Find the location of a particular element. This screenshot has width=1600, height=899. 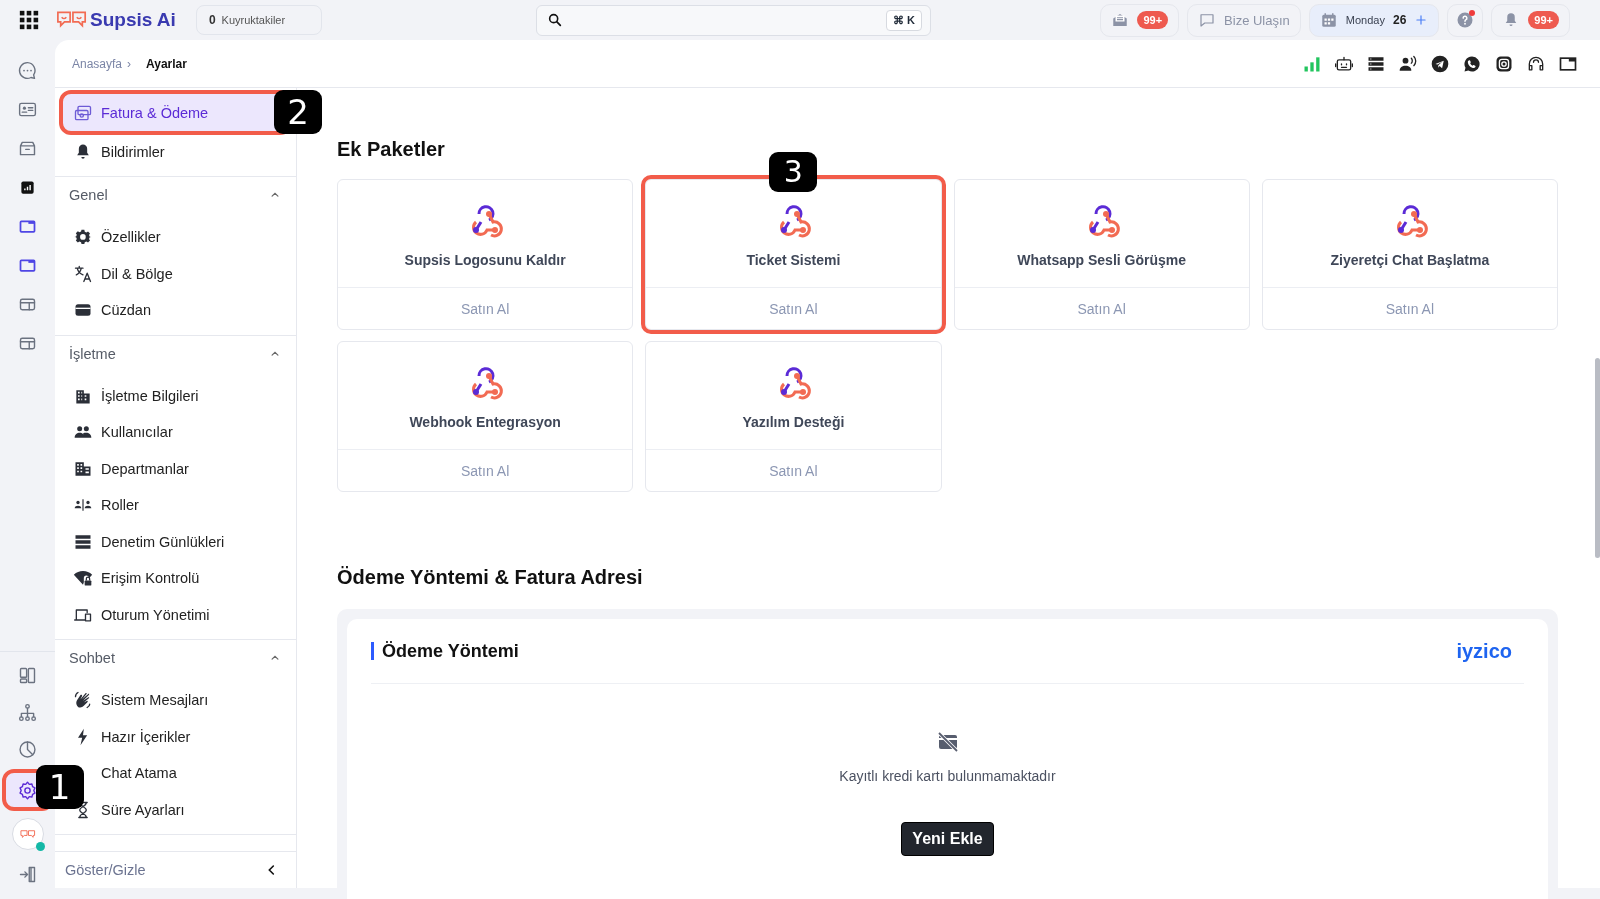

logo-text: Supsis Ai is located at coordinates (133, 20).